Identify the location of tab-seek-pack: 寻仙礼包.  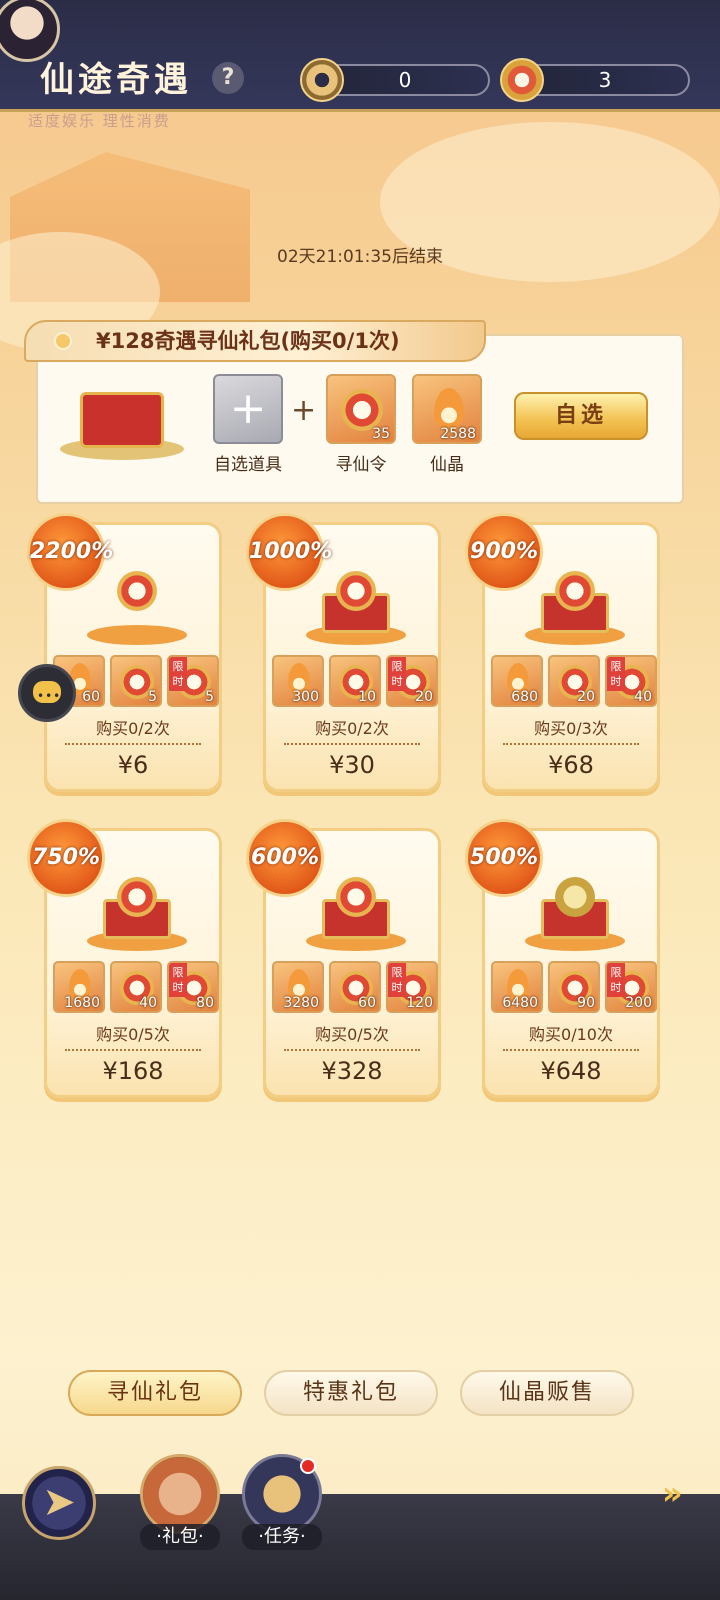
(155, 1393).